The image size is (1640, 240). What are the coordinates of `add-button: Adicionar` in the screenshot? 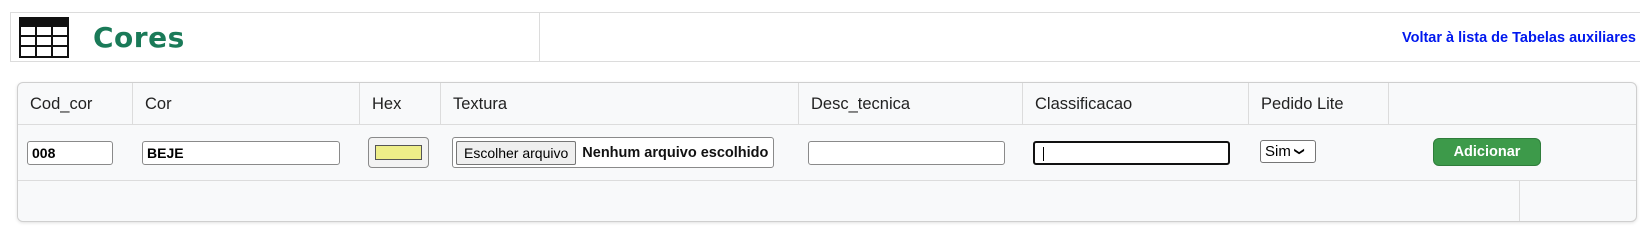 It's located at (1487, 152).